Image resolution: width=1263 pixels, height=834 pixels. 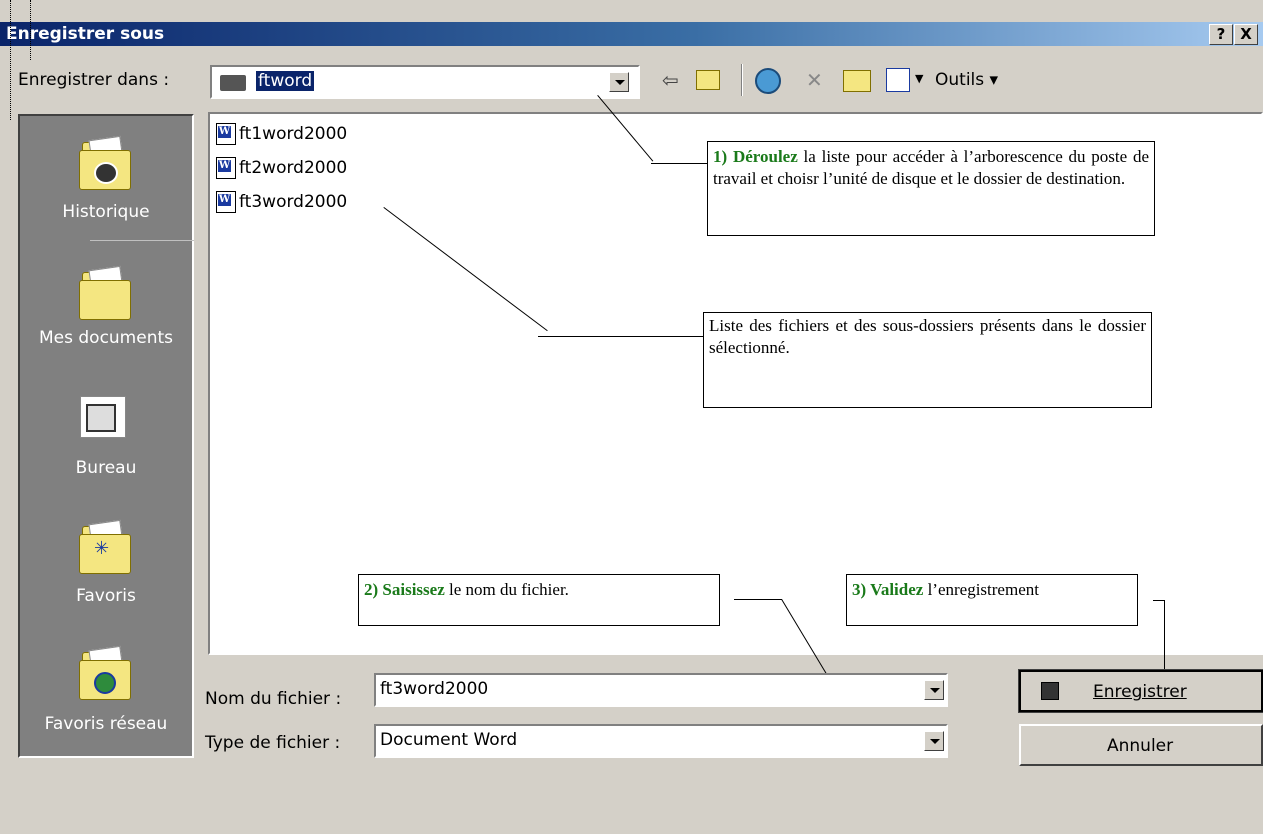 What do you see at coordinates (233, 83) in the screenshot?
I see `folder-icon` at bounding box center [233, 83].